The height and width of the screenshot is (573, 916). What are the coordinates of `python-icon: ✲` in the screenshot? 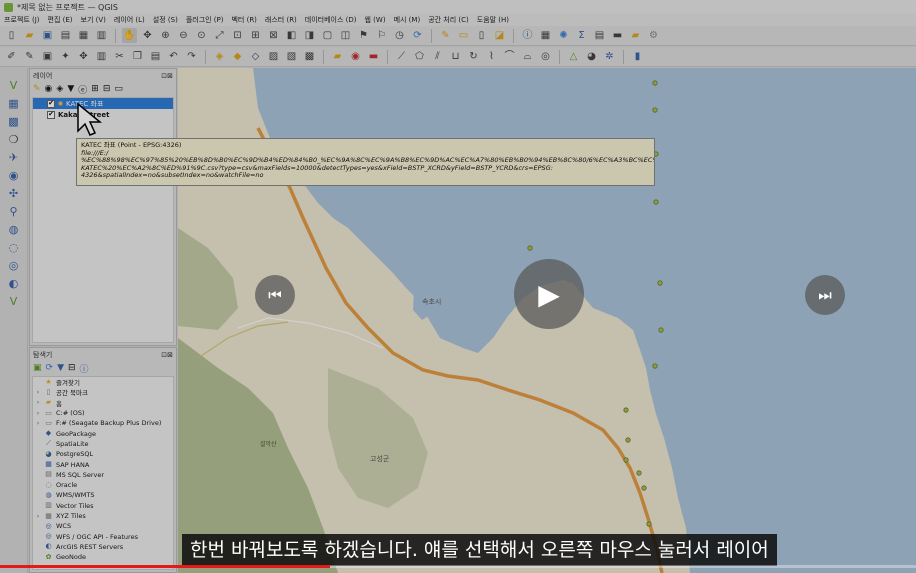 It's located at (609, 56).